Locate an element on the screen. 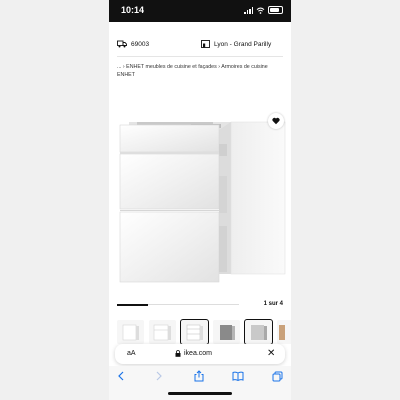 This screenshot has height=400, width=400. favorite-button is located at coordinates (276, 121).